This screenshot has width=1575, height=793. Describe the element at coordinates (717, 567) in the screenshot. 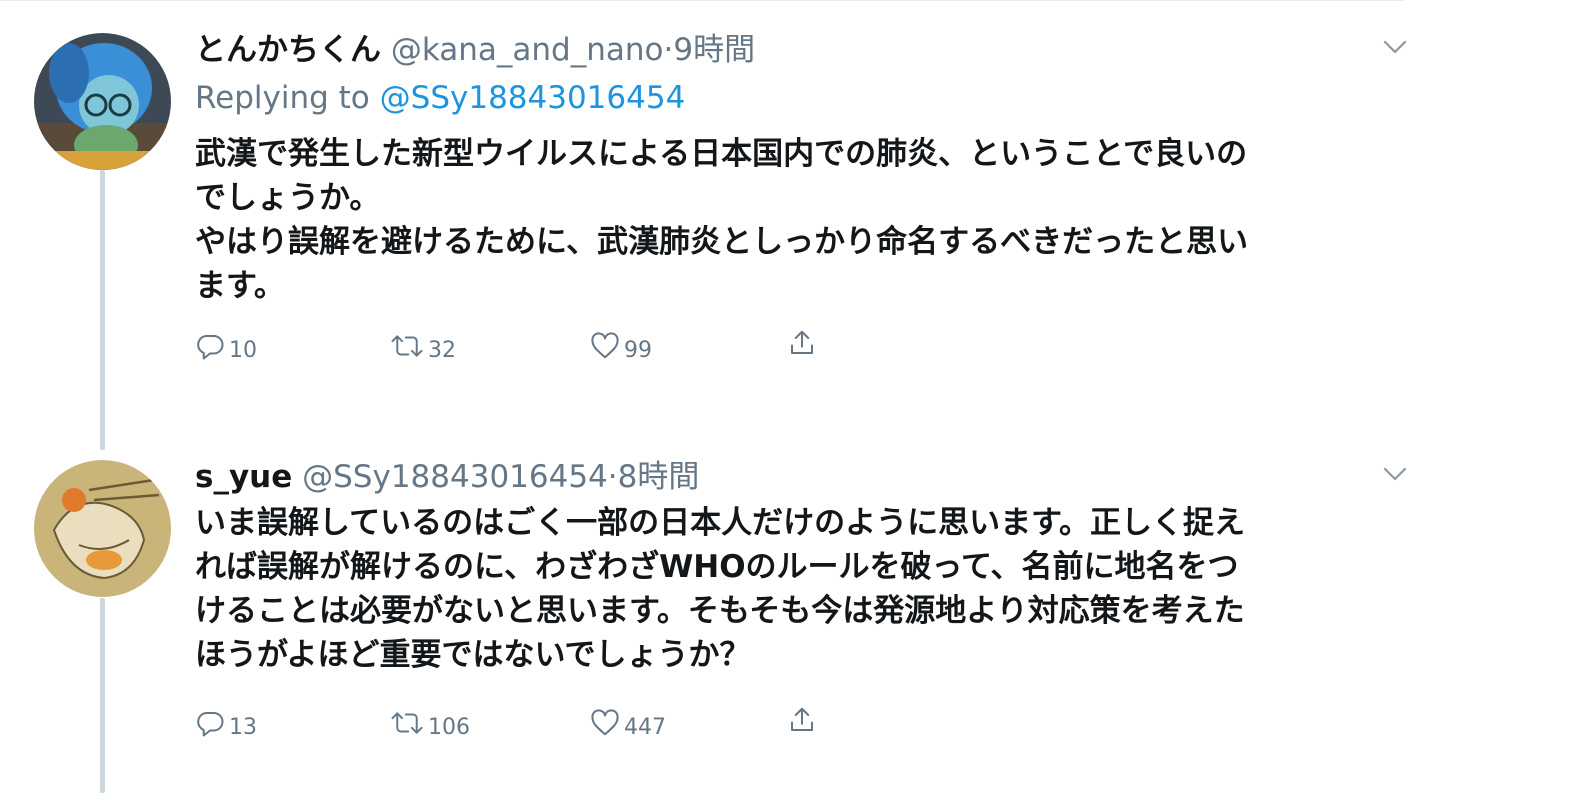

I see `tweet-text-line: れば誤解が解けるのに、わざわざWHOのルールを破って、名前に地名をつ` at that location.